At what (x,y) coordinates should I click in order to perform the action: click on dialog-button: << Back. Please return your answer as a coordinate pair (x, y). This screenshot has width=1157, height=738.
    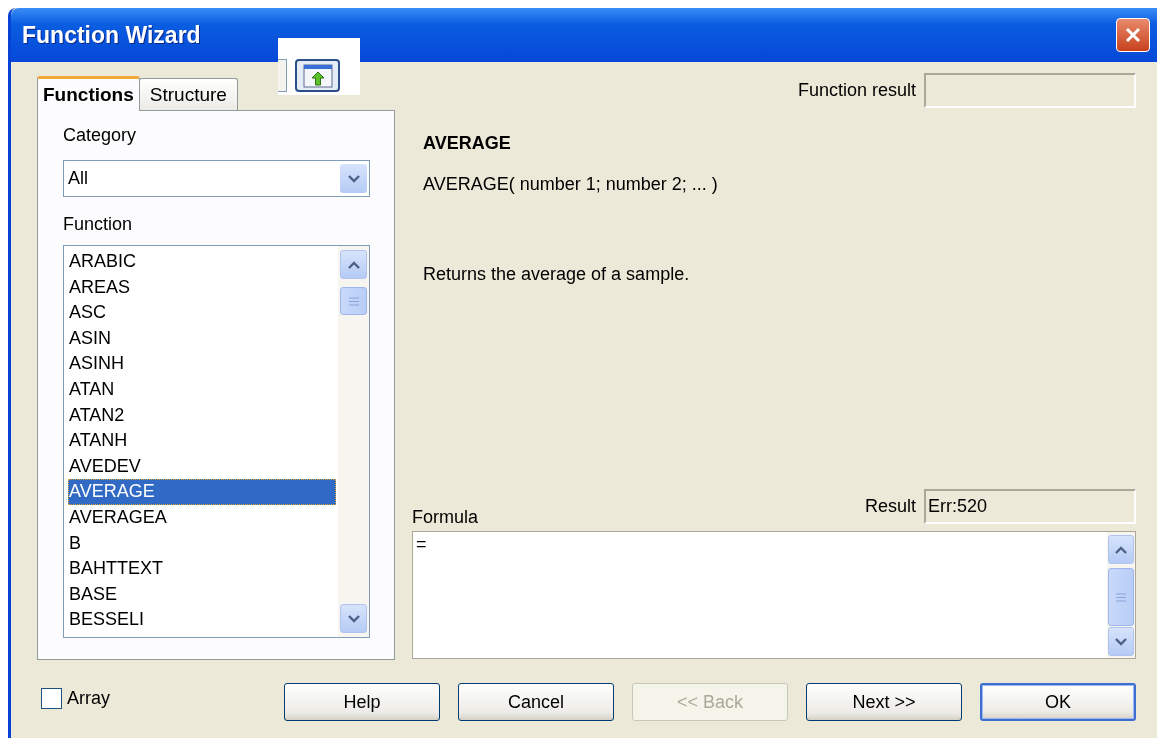
    Looking at the image, I should click on (710, 702).